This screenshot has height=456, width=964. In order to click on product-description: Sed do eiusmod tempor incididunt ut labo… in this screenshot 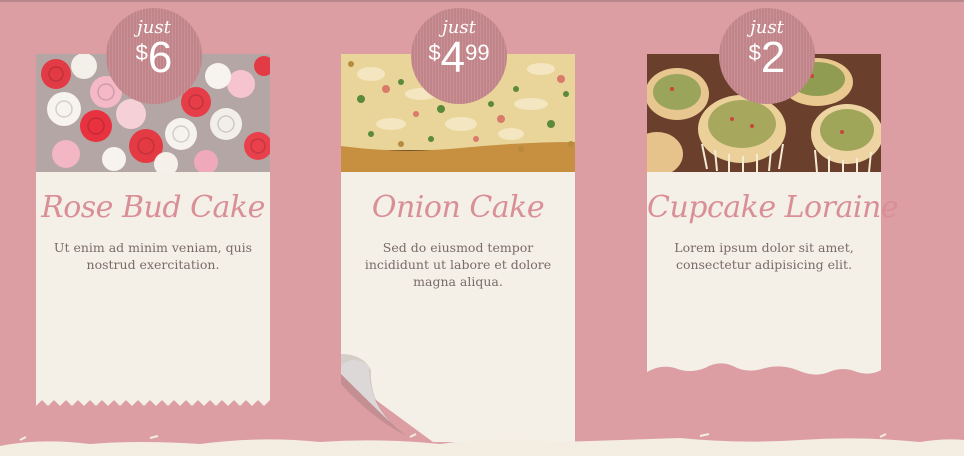, I will do `click(458, 264)`.